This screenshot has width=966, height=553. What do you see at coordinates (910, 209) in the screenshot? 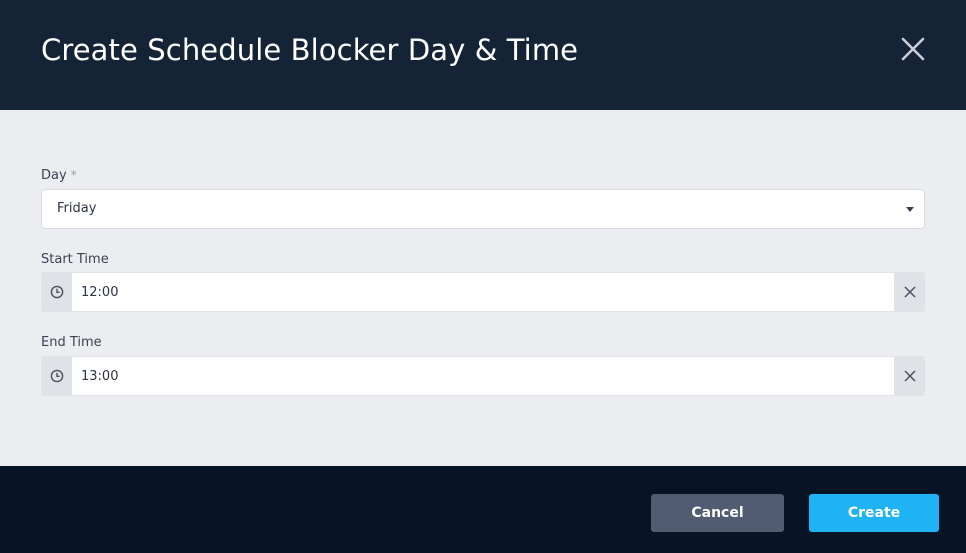
I see `chevron-down-icon` at bounding box center [910, 209].